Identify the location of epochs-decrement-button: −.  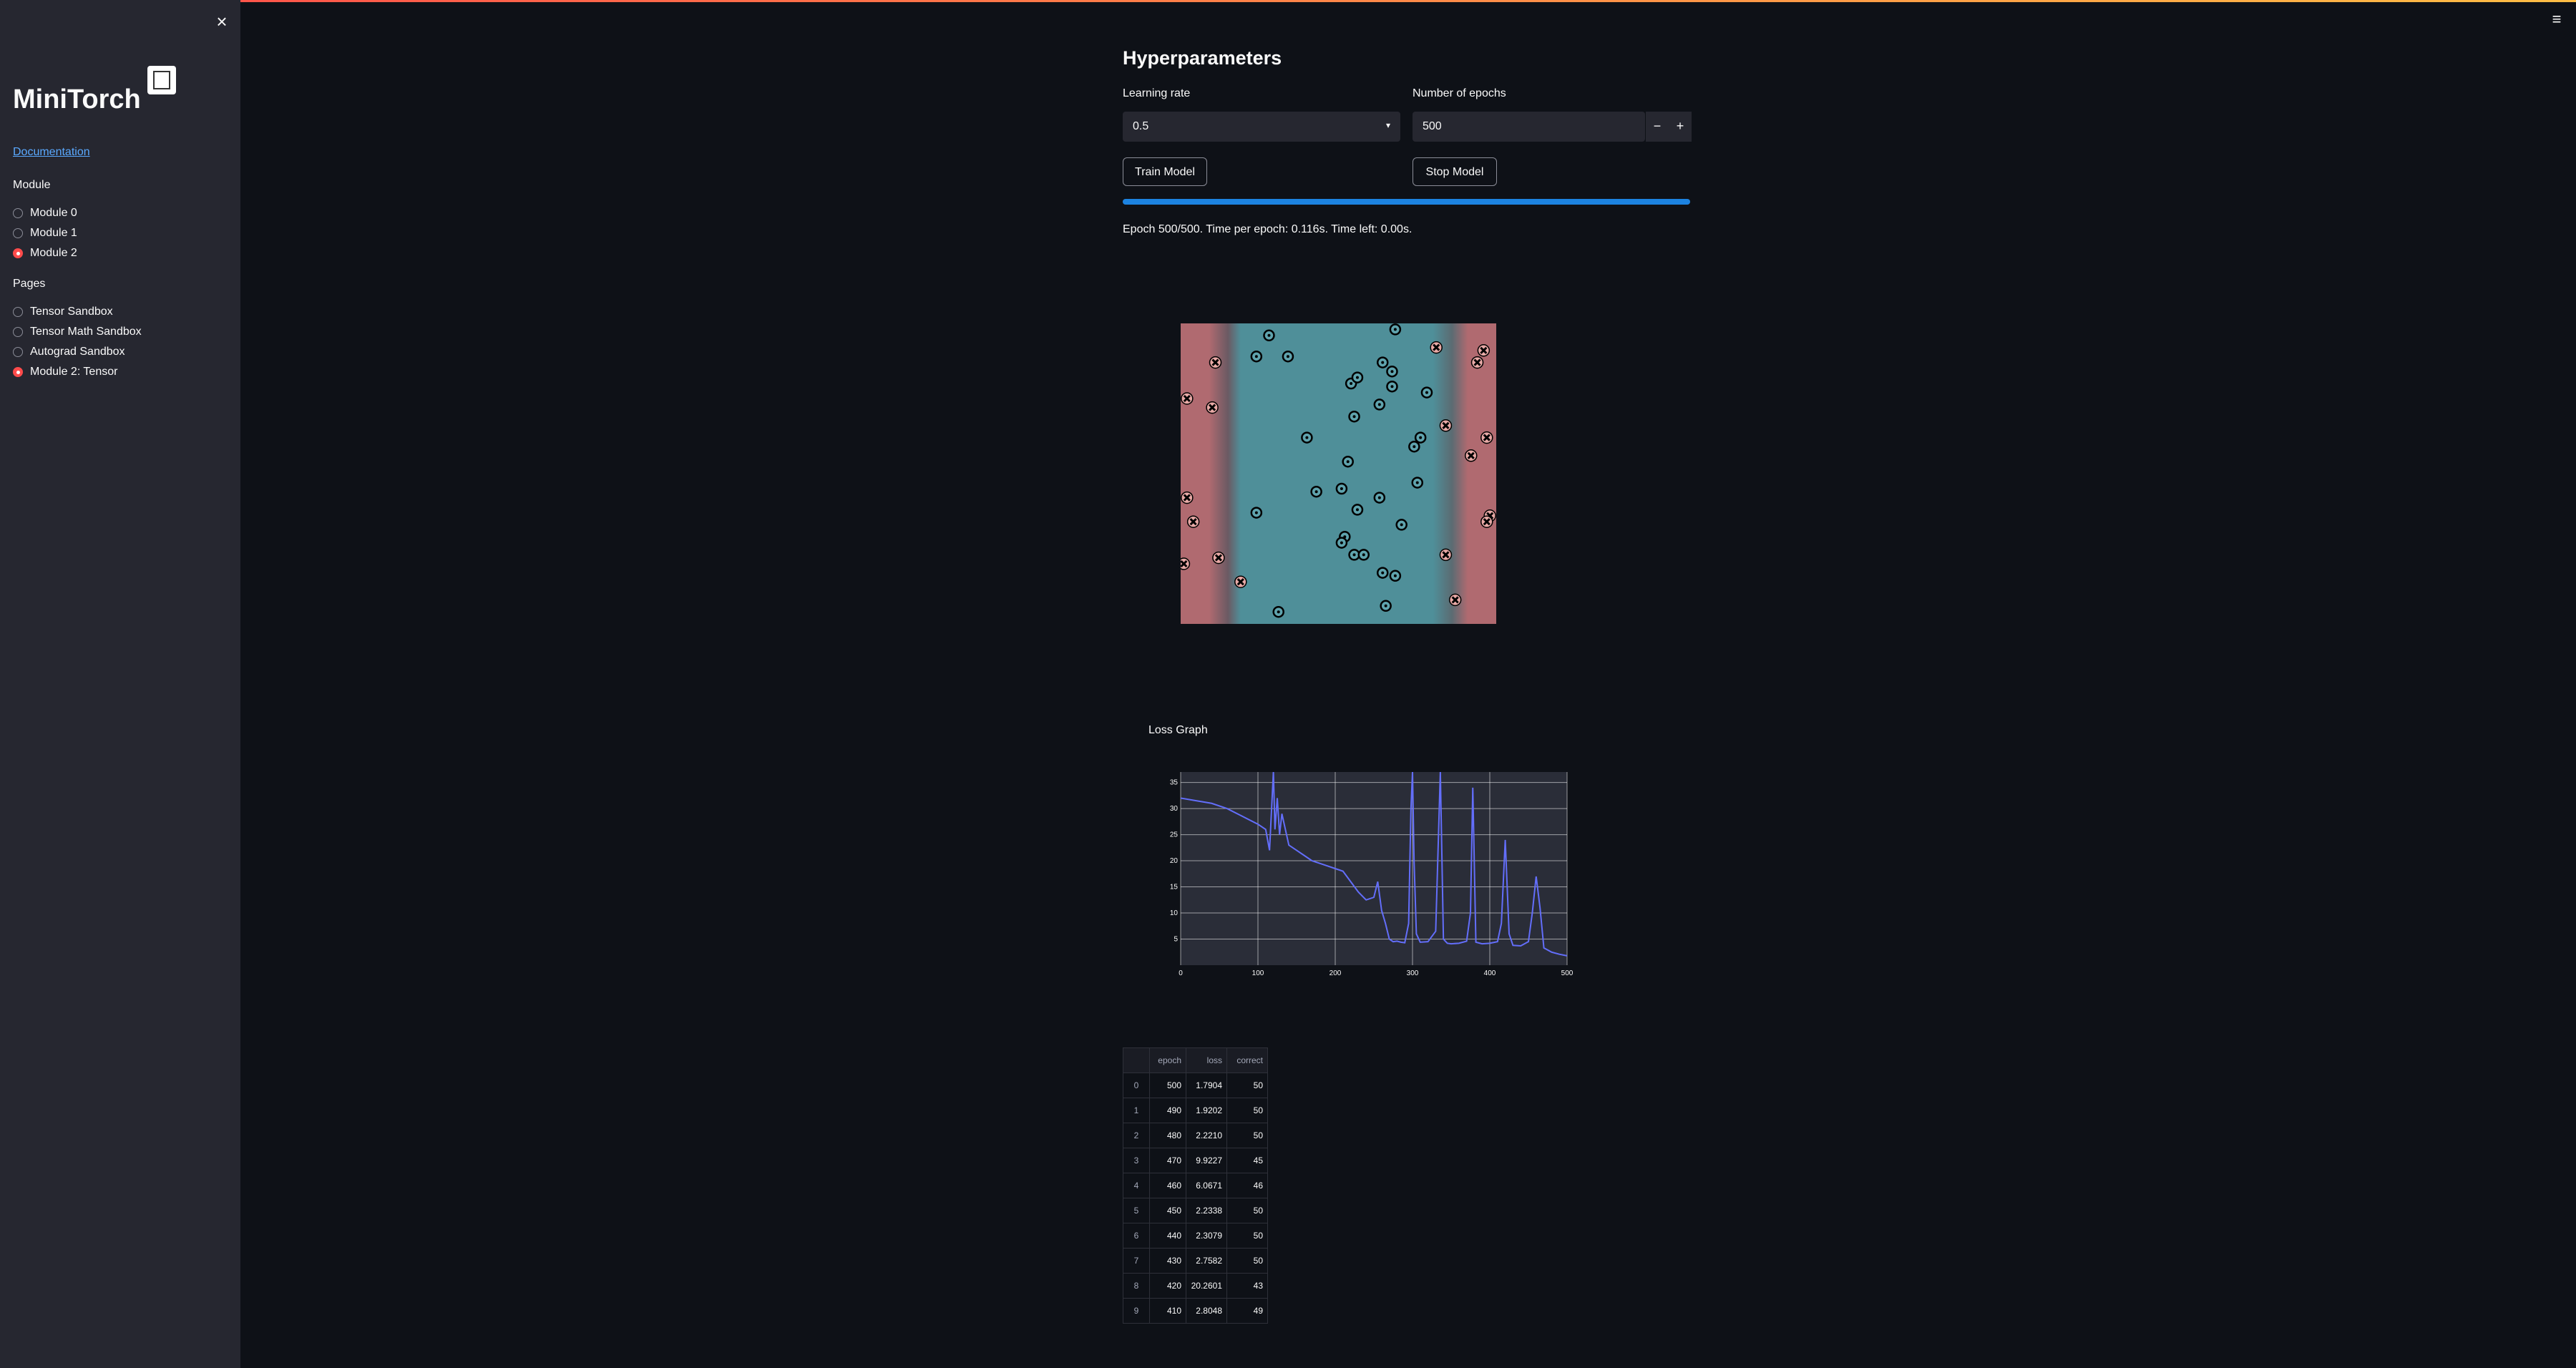
(1657, 127).